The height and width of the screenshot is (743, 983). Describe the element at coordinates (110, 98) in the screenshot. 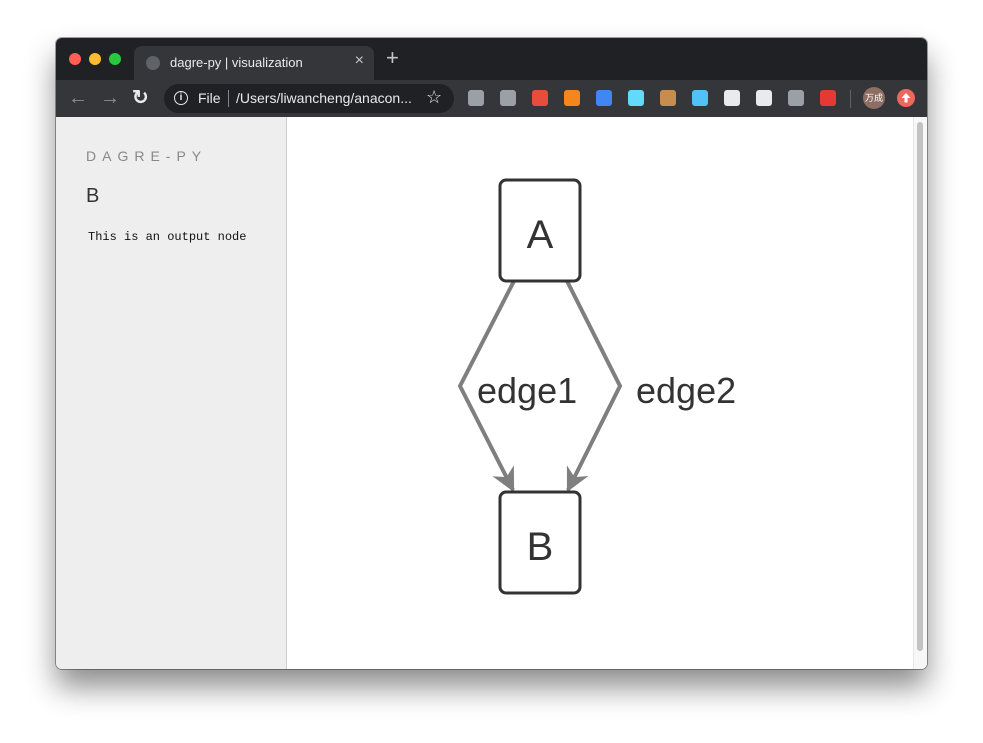

I see `forward-button: →` at that location.